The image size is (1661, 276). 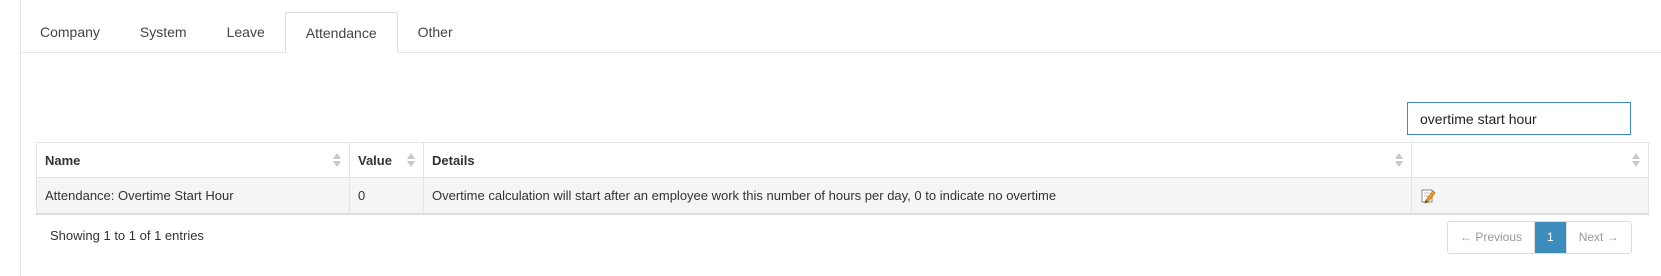 I want to click on cell-actions, so click(x=1530, y=195).